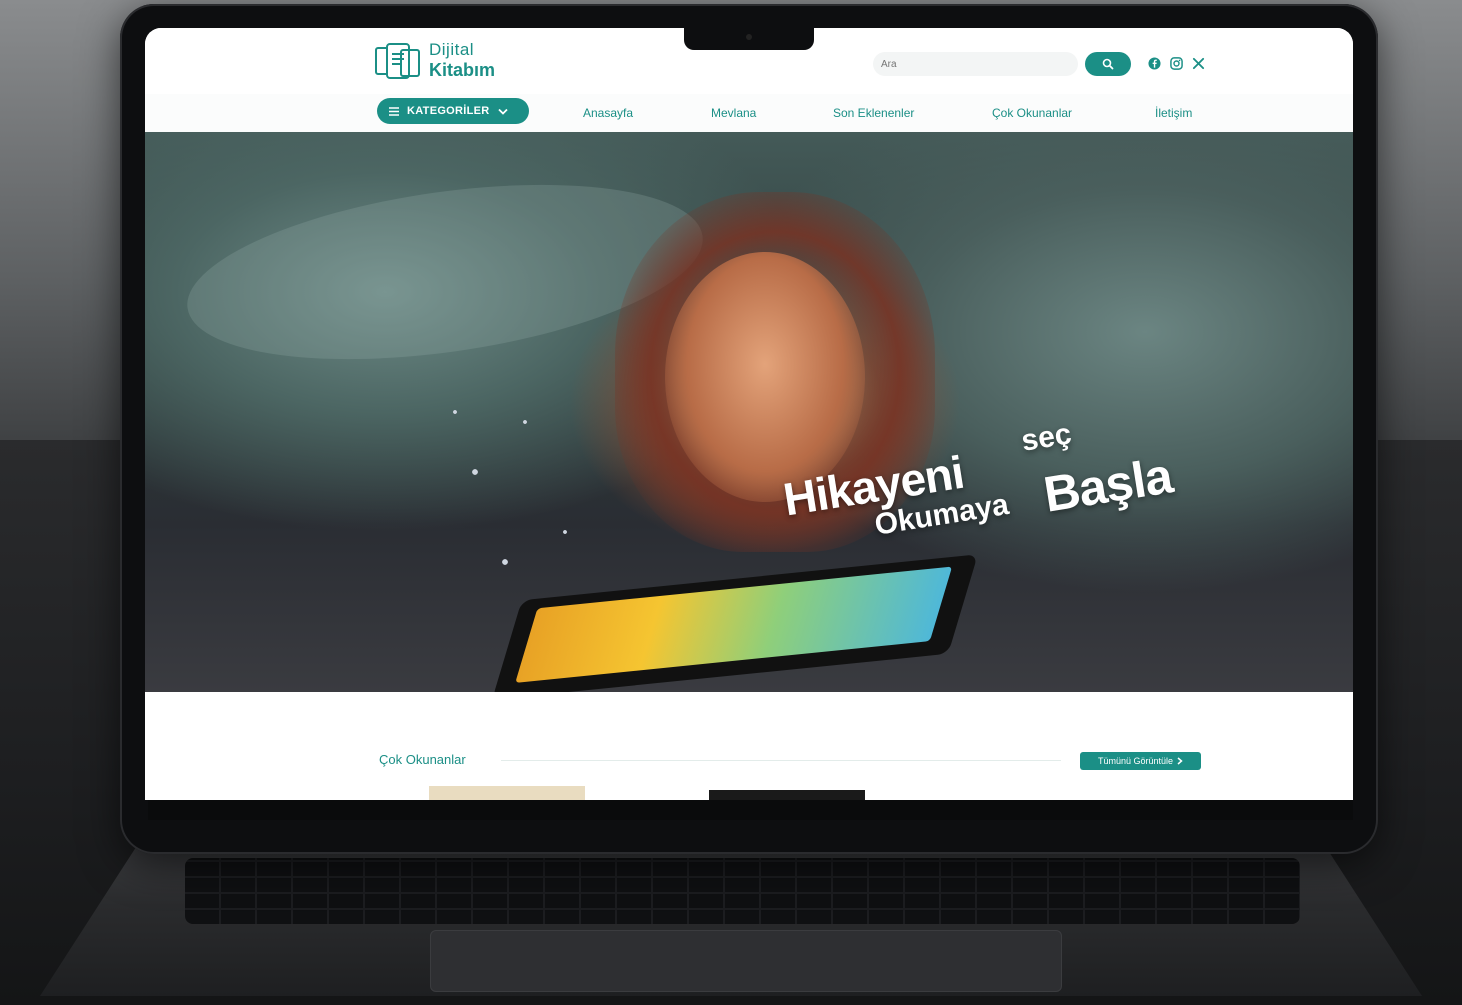 Image resolution: width=1462 pixels, height=1005 pixels. Describe the element at coordinates (397, 61) in the screenshot. I see `book-tablet-logo-icon` at that location.